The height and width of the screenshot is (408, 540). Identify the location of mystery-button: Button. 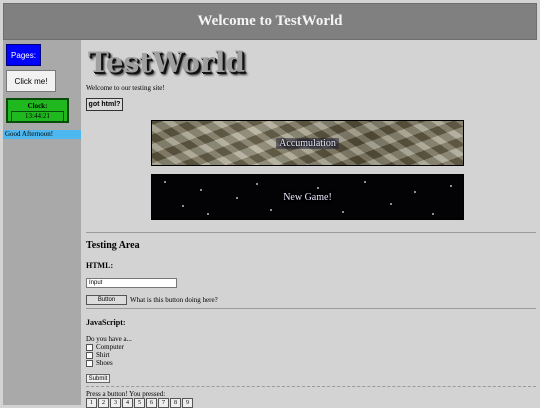
(106, 300).